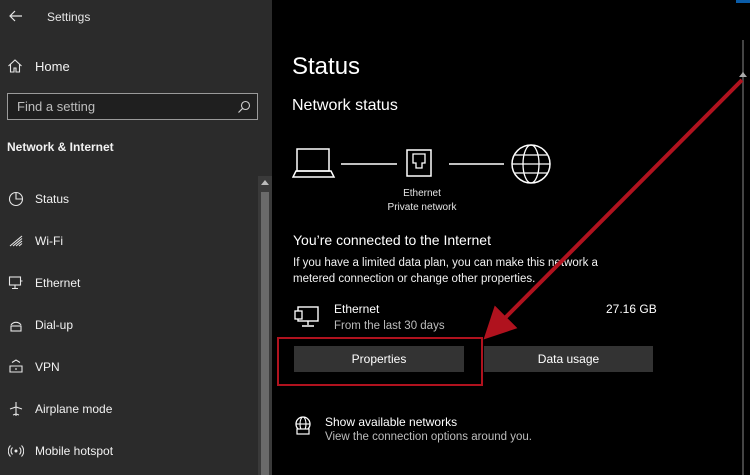 The width and height of the screenshot is (750, 475). I want to click on search-input, so click(132, 106).